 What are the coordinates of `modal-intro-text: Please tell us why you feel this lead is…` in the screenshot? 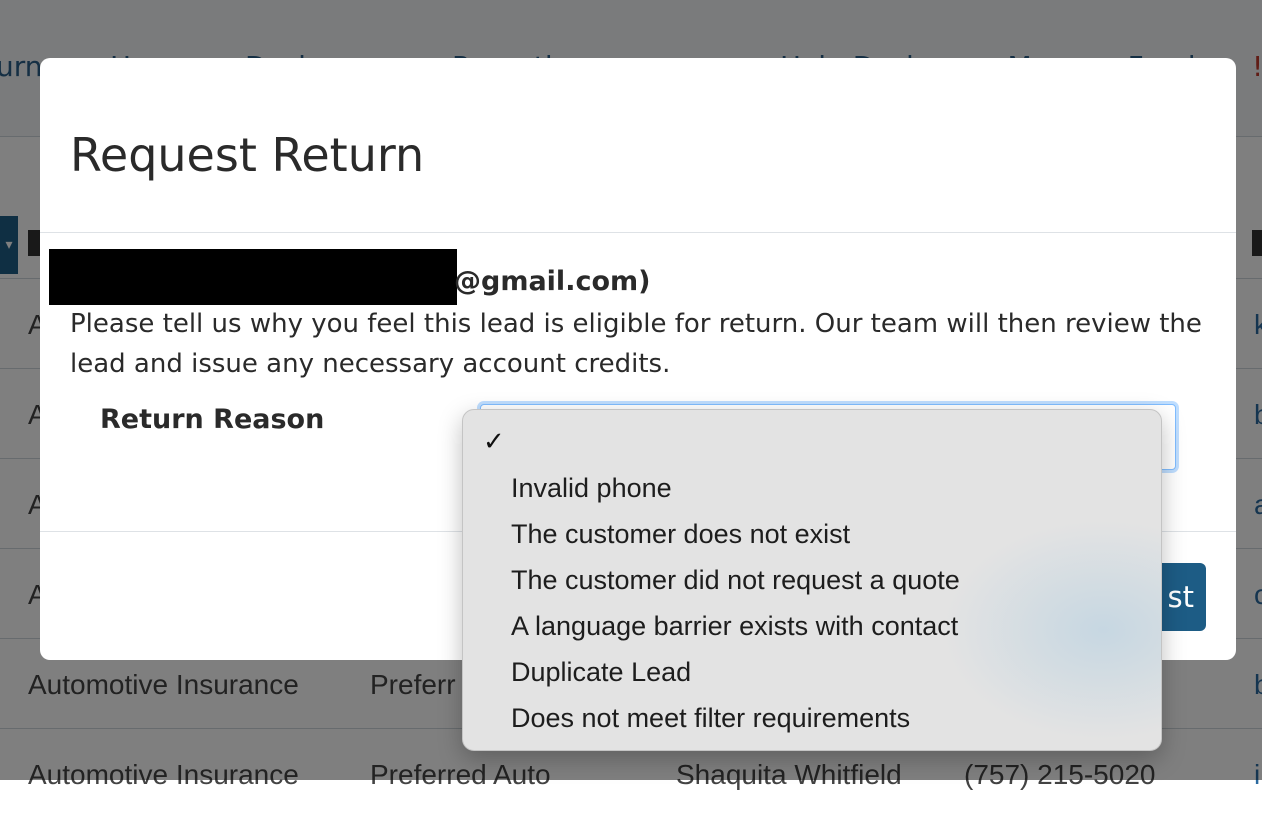 It's located at (636, 344).